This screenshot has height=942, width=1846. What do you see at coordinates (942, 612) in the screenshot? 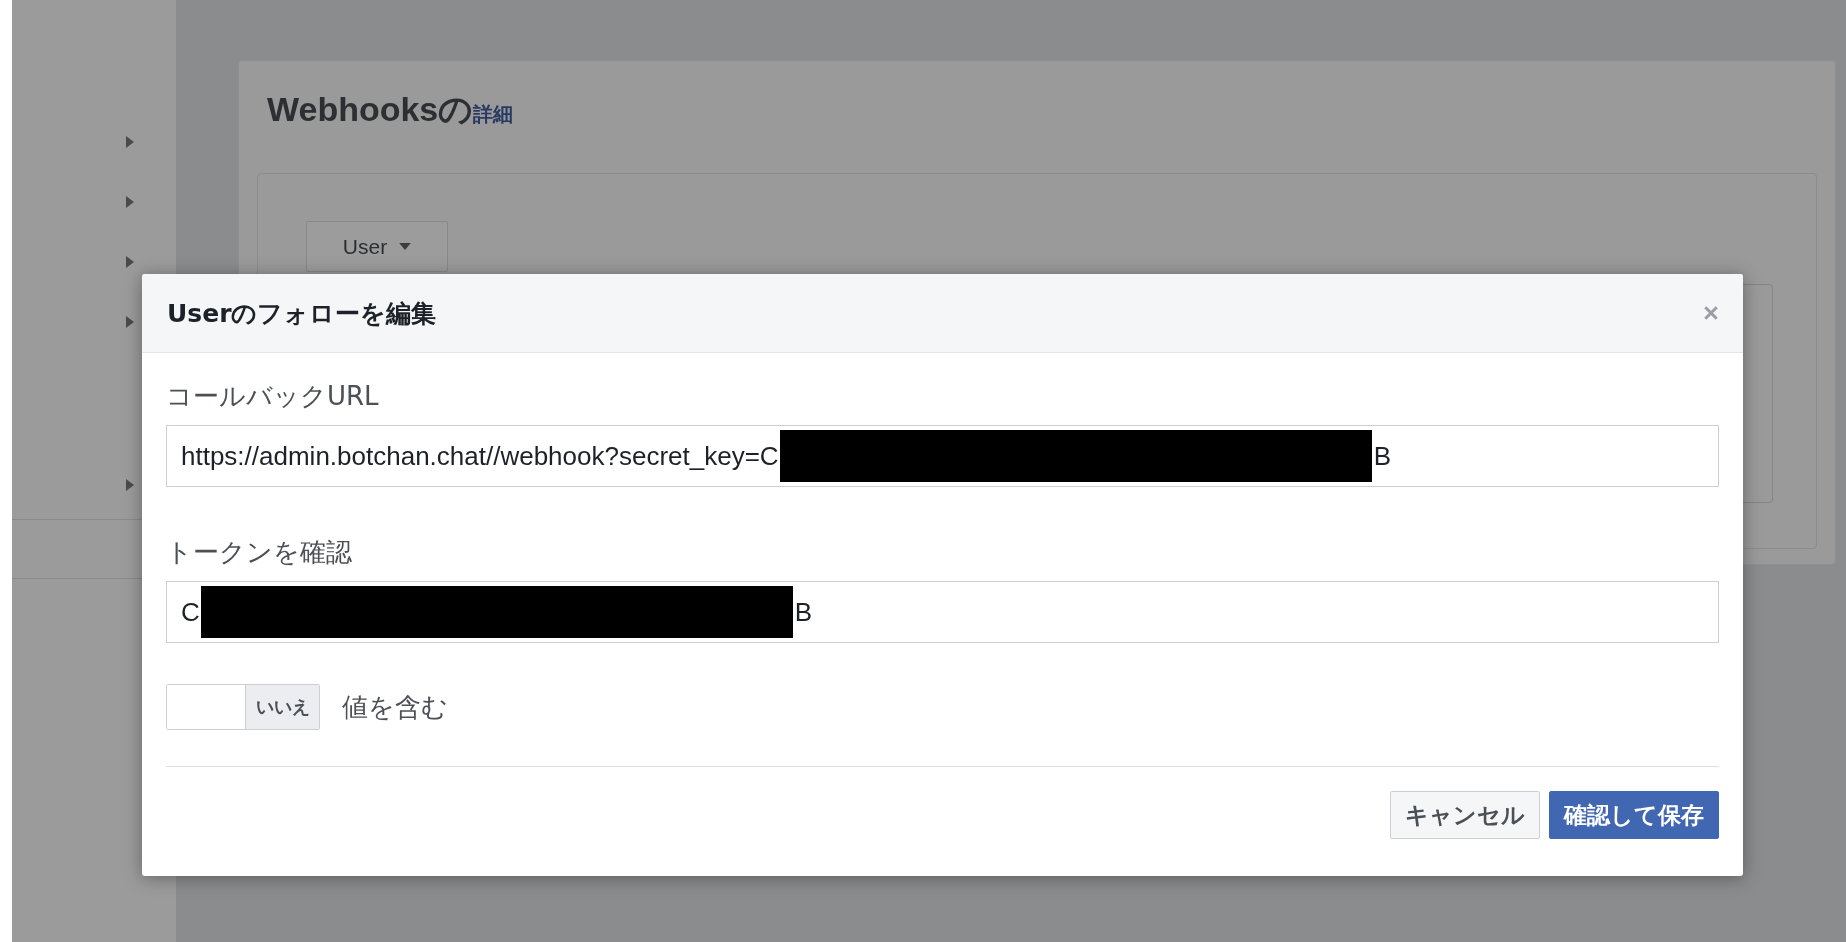
I see `input-field: C B` at bounding box center [942, 612].